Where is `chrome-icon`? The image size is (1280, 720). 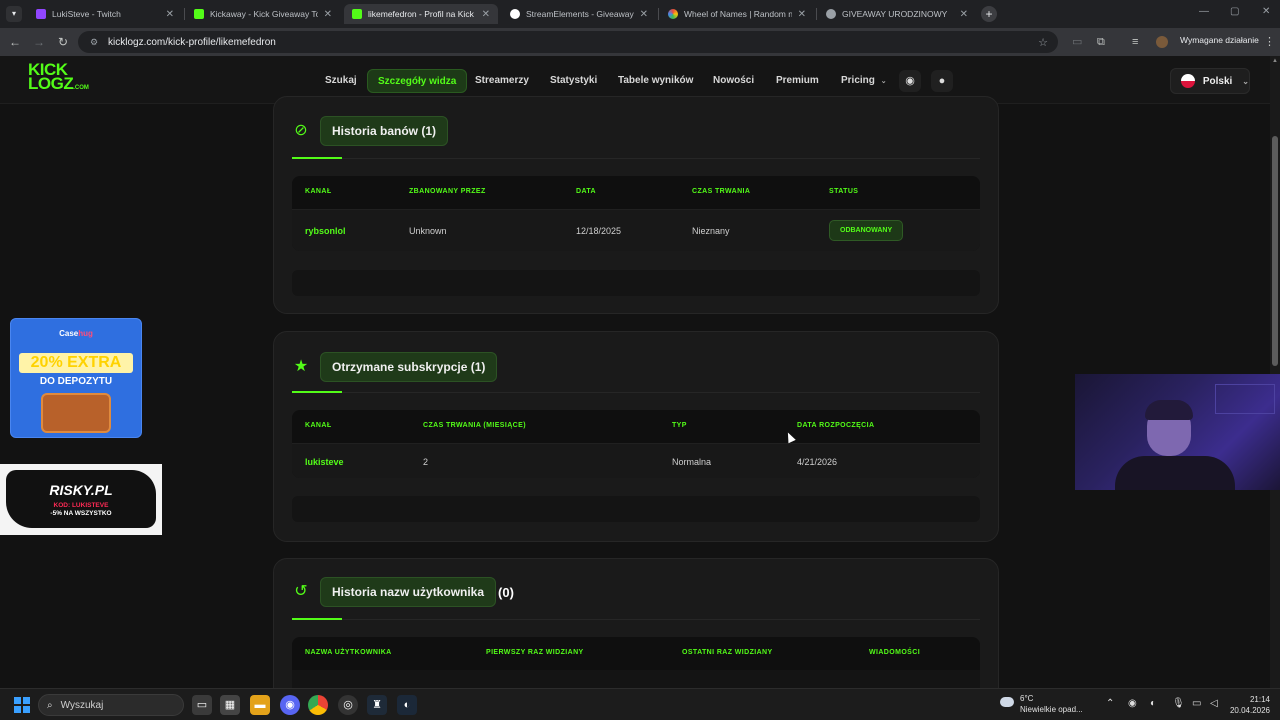 chrome-icon is located at coordinates (318, 705).